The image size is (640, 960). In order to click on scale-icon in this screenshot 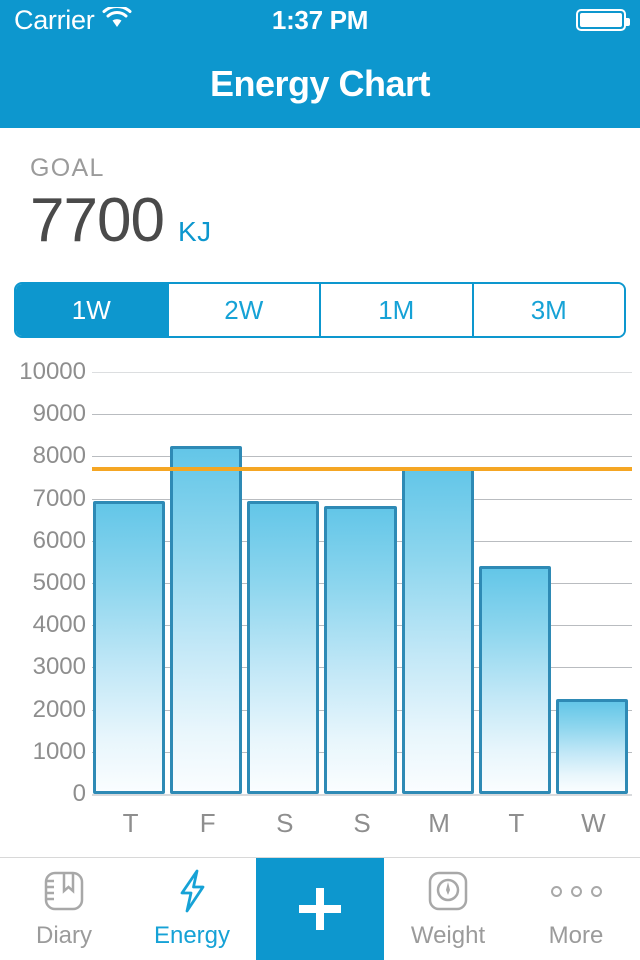, I will do `click(448, 891)`.